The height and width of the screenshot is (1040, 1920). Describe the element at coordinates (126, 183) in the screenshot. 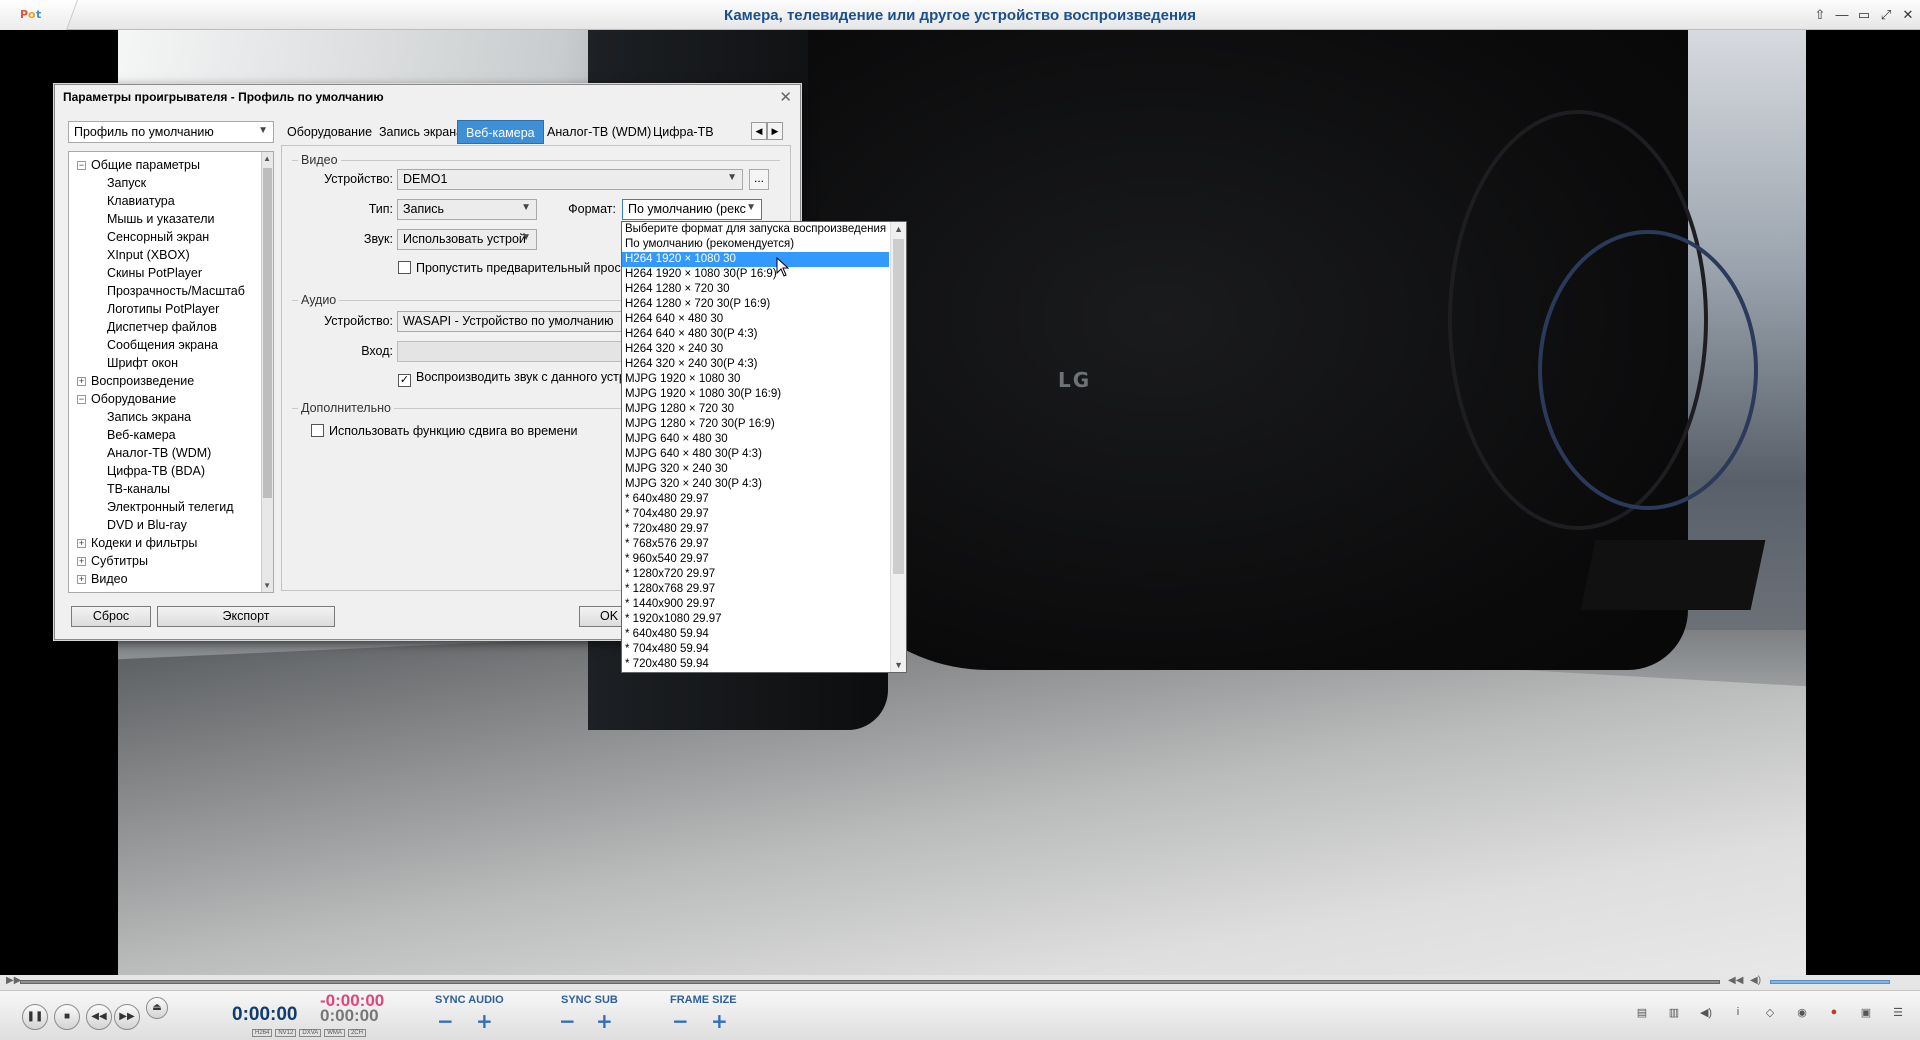

I see `tree-item: Запуск` at that location.